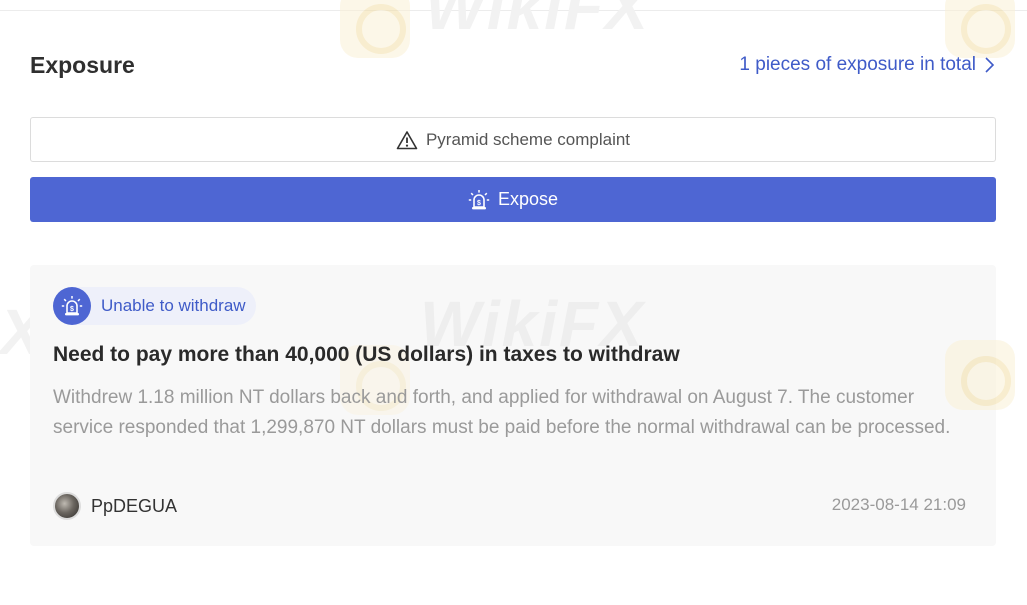  I want to click on expose-button: $ Expose, so click(513, 199).